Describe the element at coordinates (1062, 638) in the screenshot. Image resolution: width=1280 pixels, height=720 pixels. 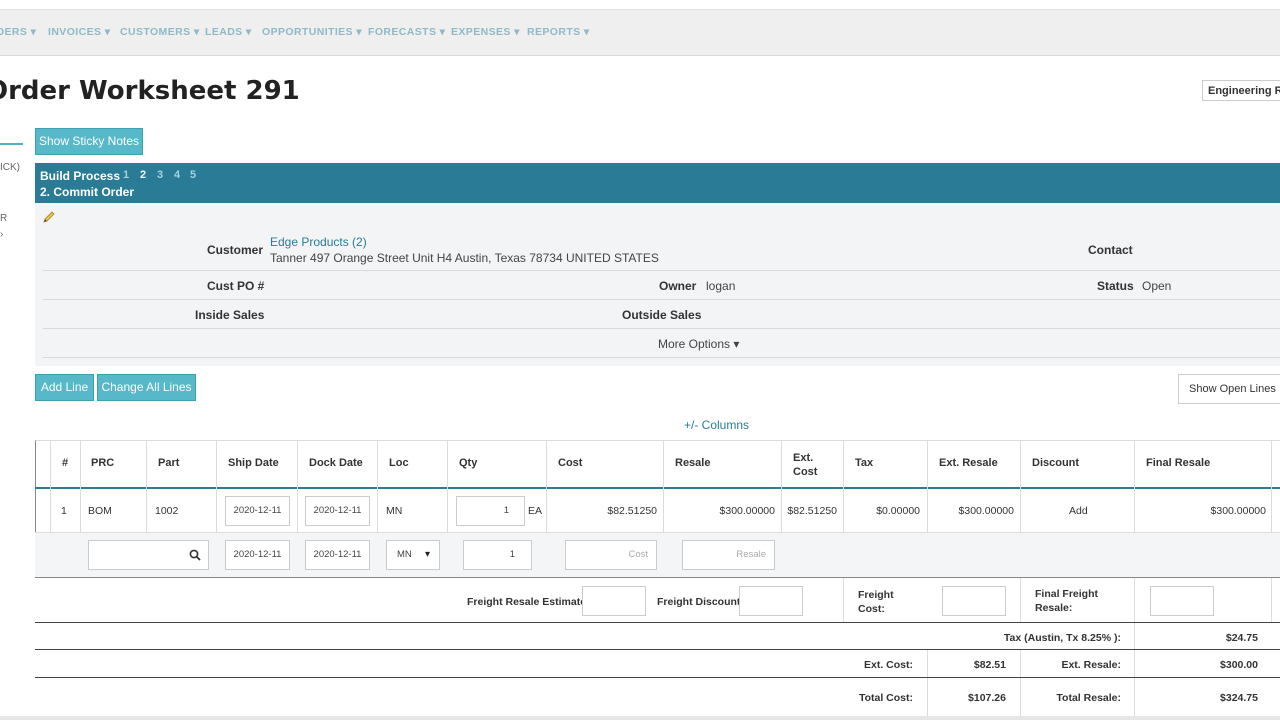
I see `tax-label: Tax (Austin, Tx 8.25% ):` at that location.